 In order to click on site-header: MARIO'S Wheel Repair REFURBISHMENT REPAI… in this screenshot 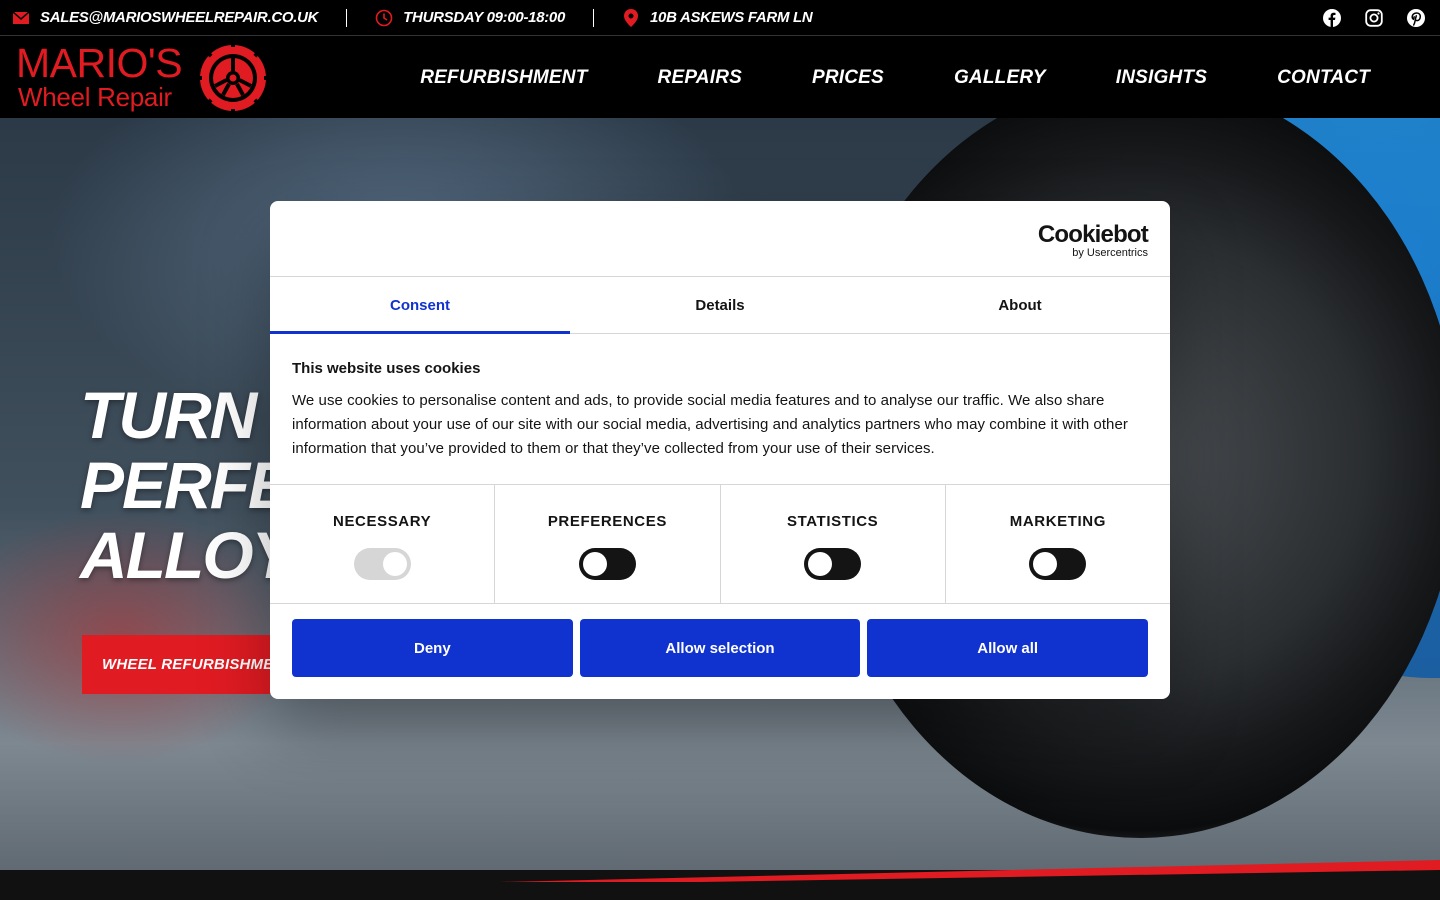, I will do `click(720, 77)`.